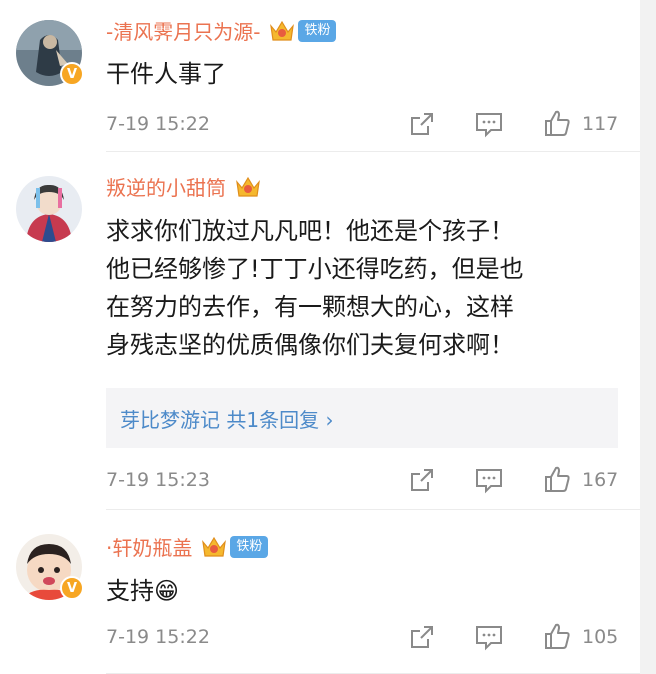 The width and height of the screenshot is (656, 674). Describe the element at coordinates (226, 418) in the screenshot. I see `reply-preview-link: 芽比梦游记 共1条回复 ›` at that location.